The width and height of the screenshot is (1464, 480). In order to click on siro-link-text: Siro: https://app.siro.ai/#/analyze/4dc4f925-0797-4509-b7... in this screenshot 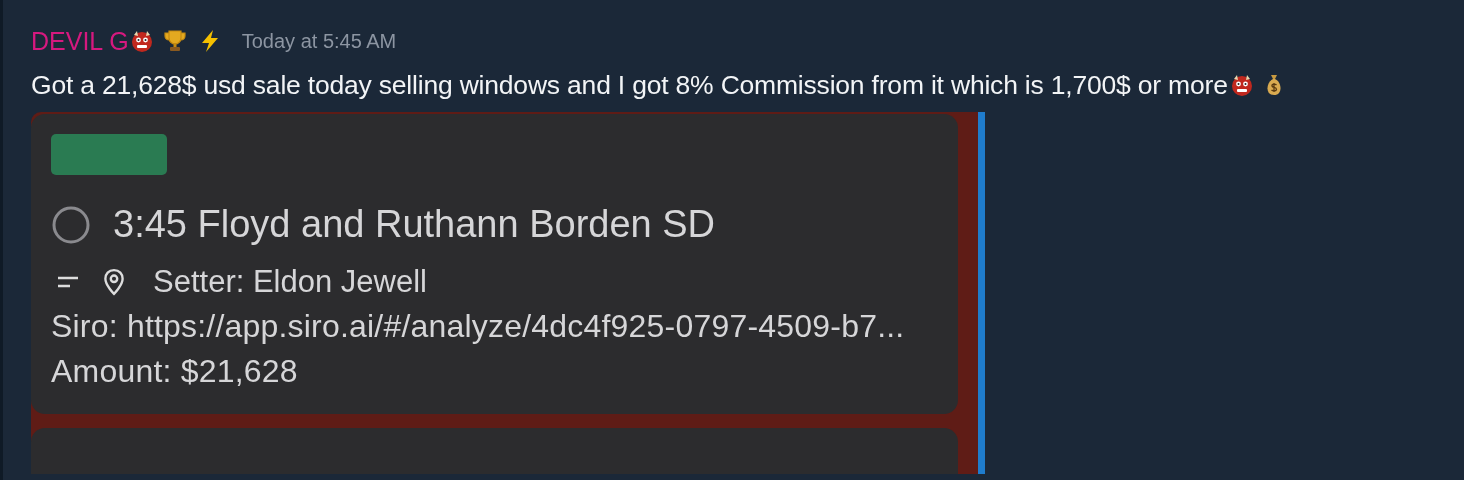, I will do `click(478, 326)`.